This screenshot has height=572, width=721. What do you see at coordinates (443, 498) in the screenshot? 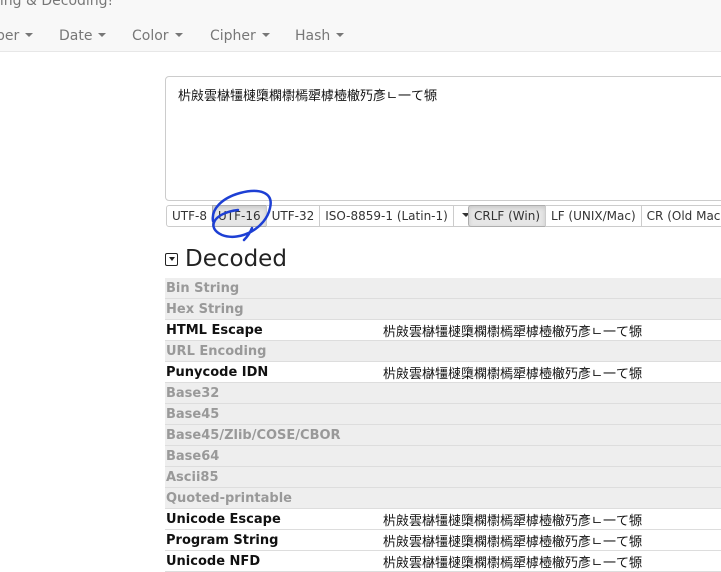
I see `table-row: Quoted-printable` at bounding box center [443, 498].